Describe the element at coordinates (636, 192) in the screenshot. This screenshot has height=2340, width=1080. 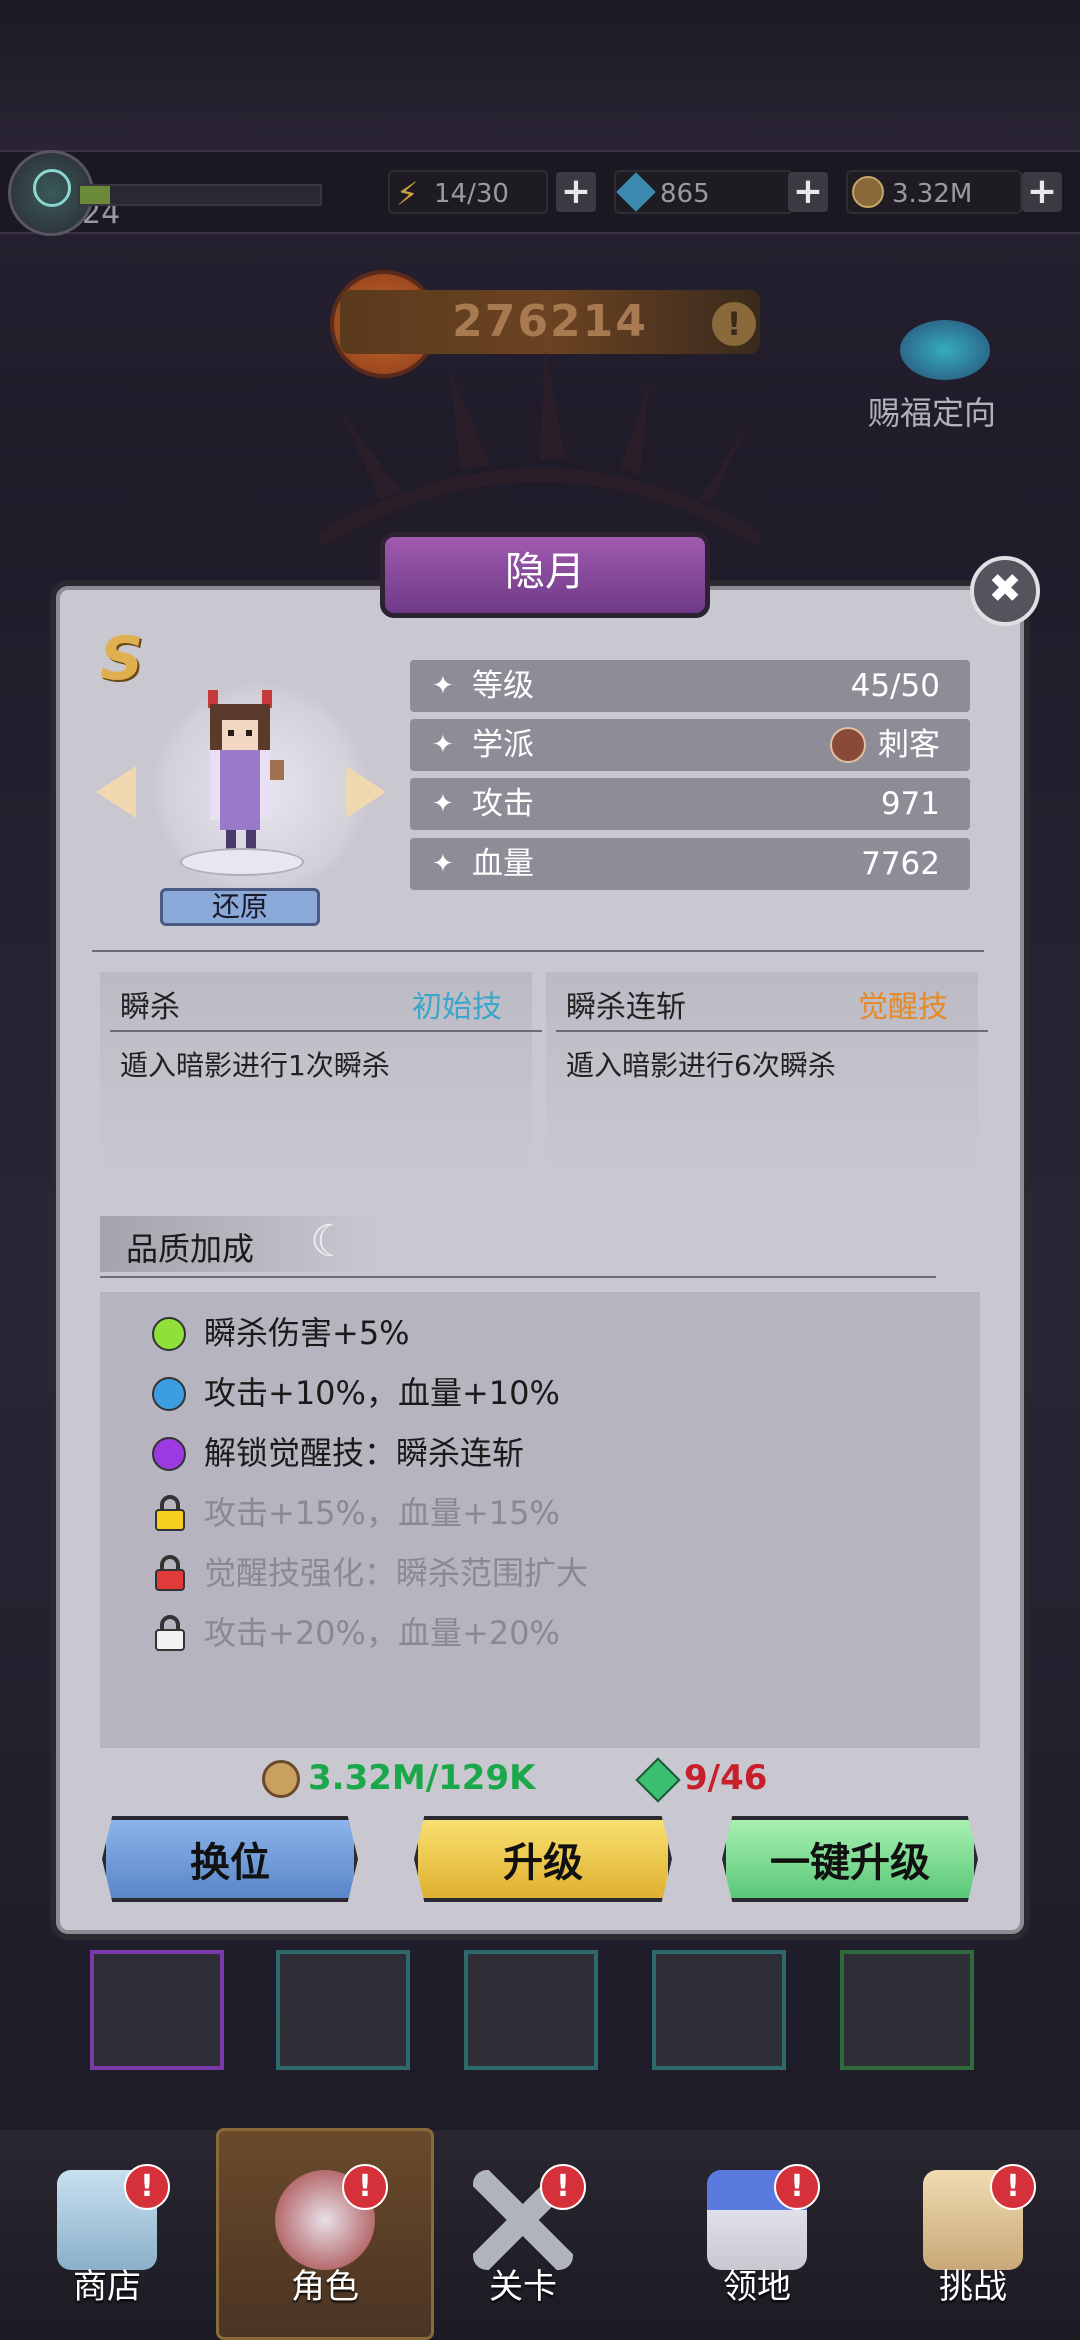
I see `gem-icon` at that location.